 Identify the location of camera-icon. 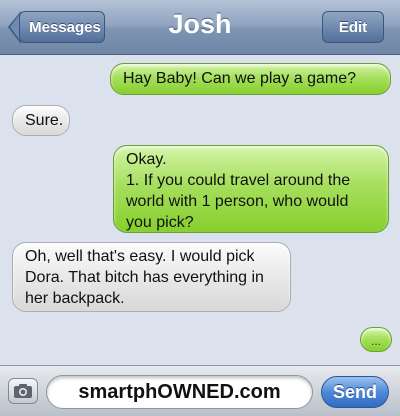
(23, 391).